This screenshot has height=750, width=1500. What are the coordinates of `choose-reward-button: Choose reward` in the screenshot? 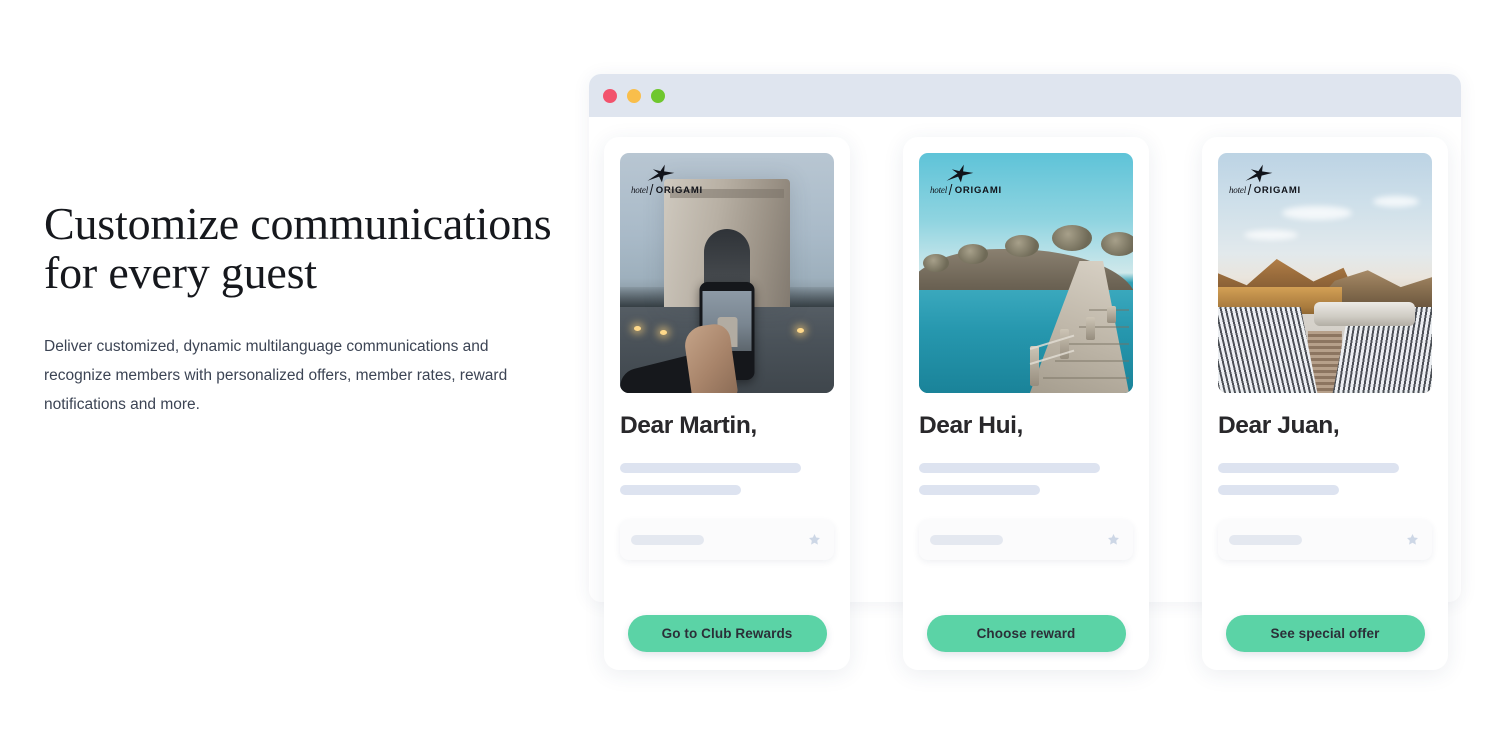 It's located at (1026, 633).